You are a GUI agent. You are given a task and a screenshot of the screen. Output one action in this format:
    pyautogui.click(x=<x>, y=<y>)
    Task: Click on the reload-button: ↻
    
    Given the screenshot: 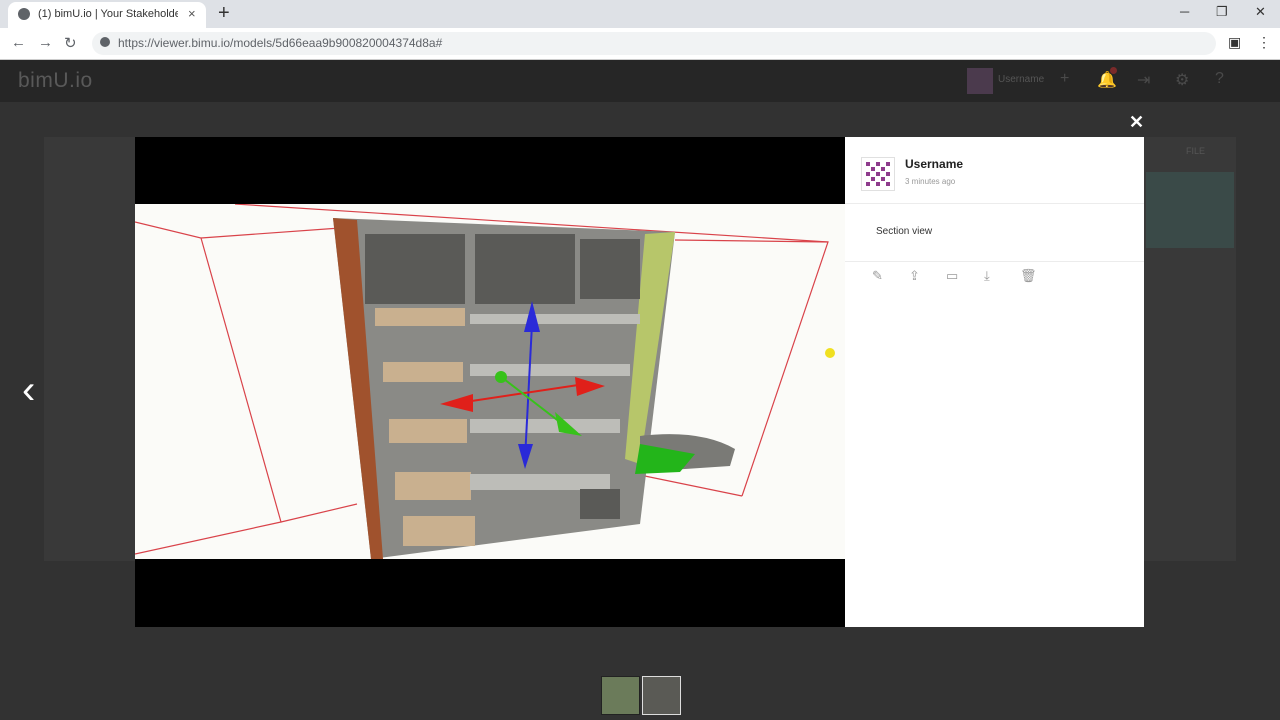 What is the action you would take?
    pyautogui.click(x=70, y=43)
    